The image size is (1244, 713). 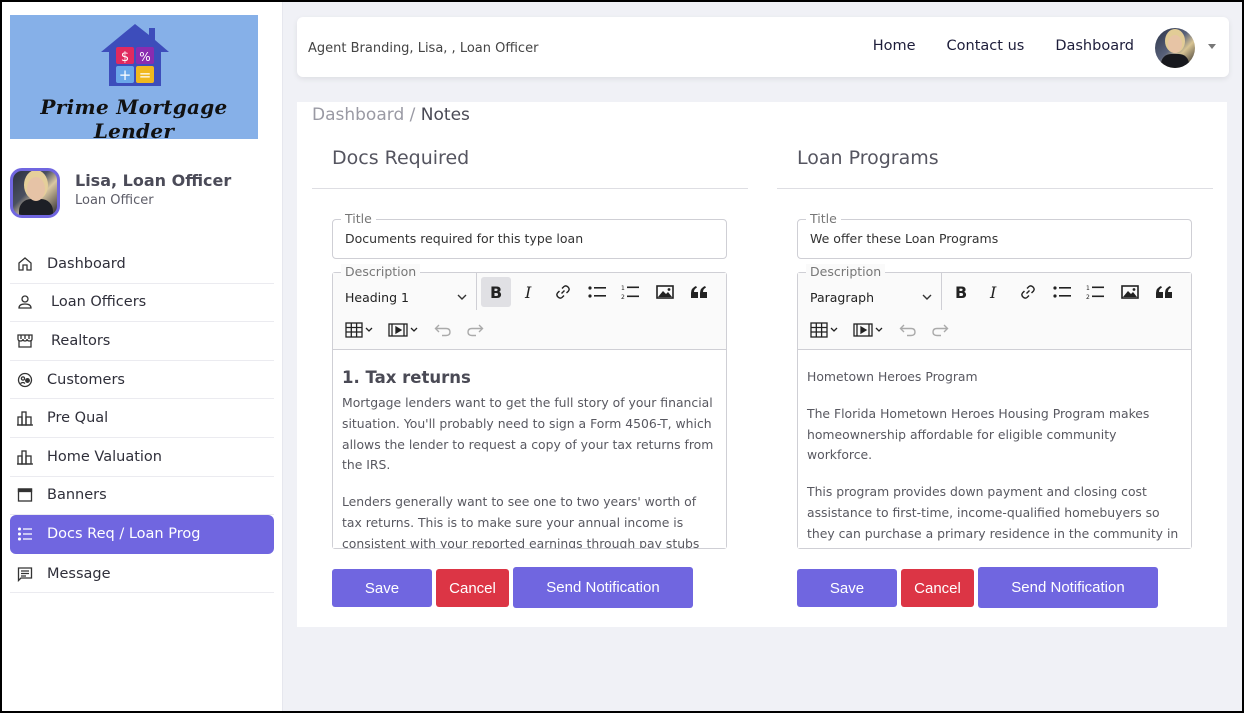 I want to click on sidebar-item-home-valuation: Home Valuation, so click(x=142, y=457).